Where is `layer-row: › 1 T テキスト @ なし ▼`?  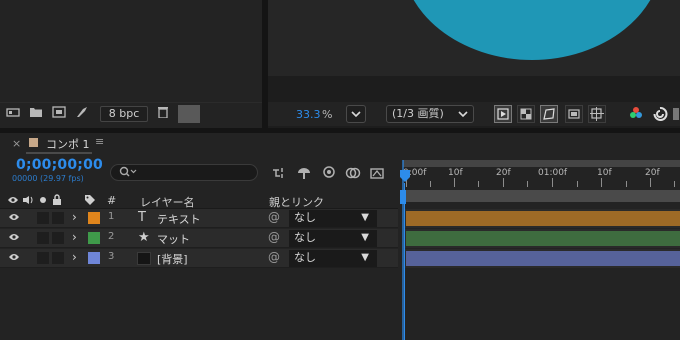
layer-row: › 1 T テキスト @ なし ▼ is located at coordinates (199, 218).